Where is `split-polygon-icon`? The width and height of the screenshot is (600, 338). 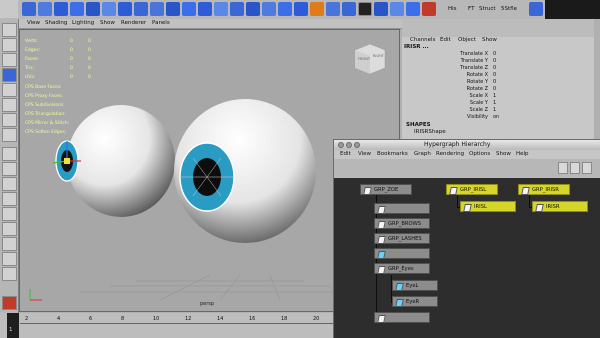
split-polygon-icon is located at coordinates (205, 9).